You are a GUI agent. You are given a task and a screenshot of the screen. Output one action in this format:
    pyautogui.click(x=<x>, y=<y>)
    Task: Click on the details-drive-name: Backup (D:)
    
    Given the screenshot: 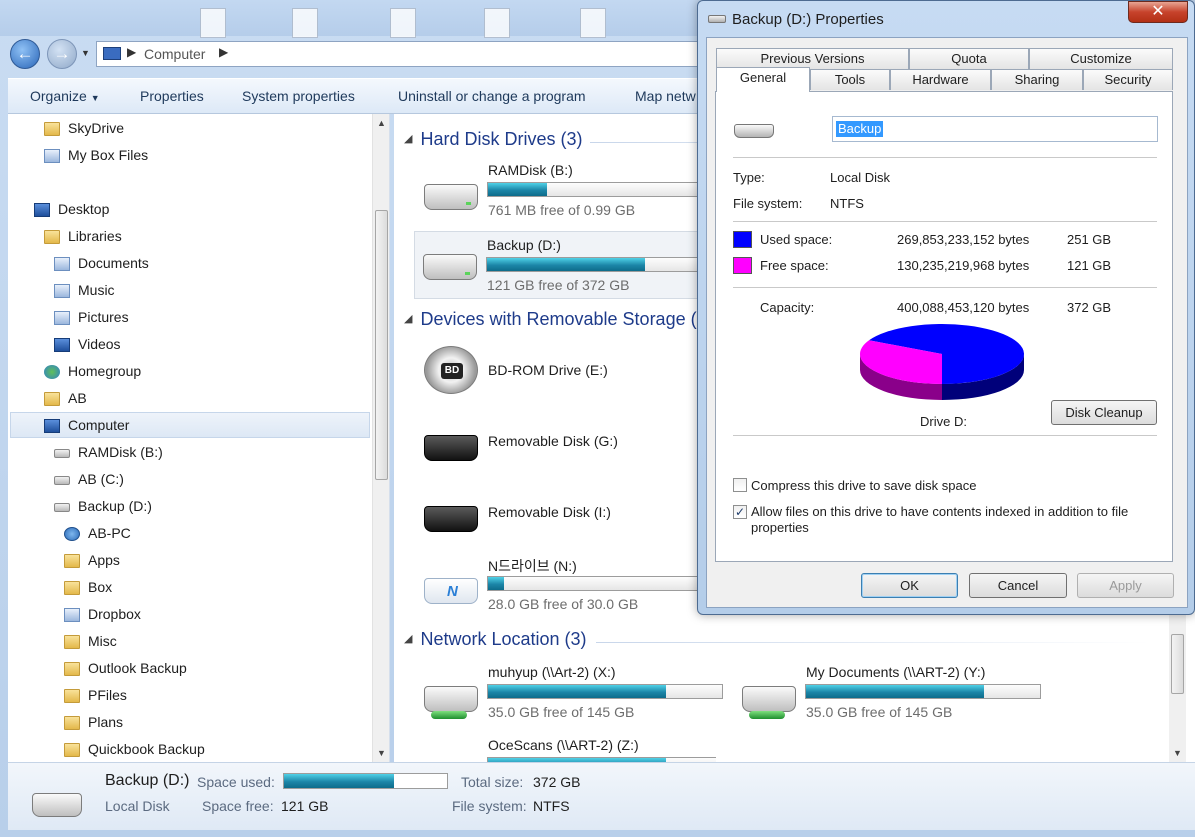 What is the action you would take?
    pyautogui.click(x=147, y=780)
    